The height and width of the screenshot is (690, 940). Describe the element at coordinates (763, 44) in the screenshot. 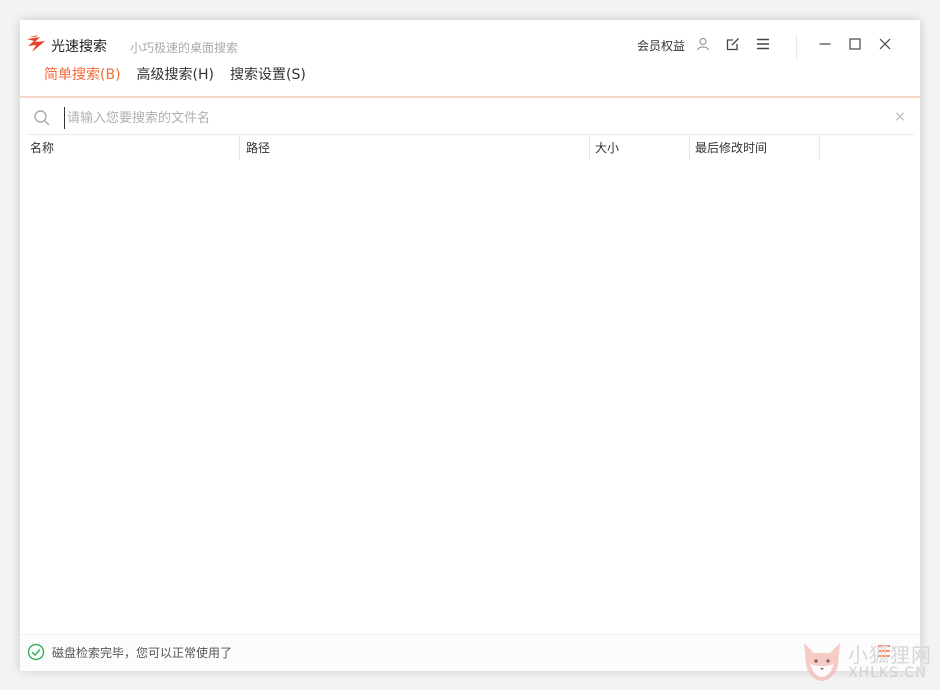

I see `menu-icon` at that location.